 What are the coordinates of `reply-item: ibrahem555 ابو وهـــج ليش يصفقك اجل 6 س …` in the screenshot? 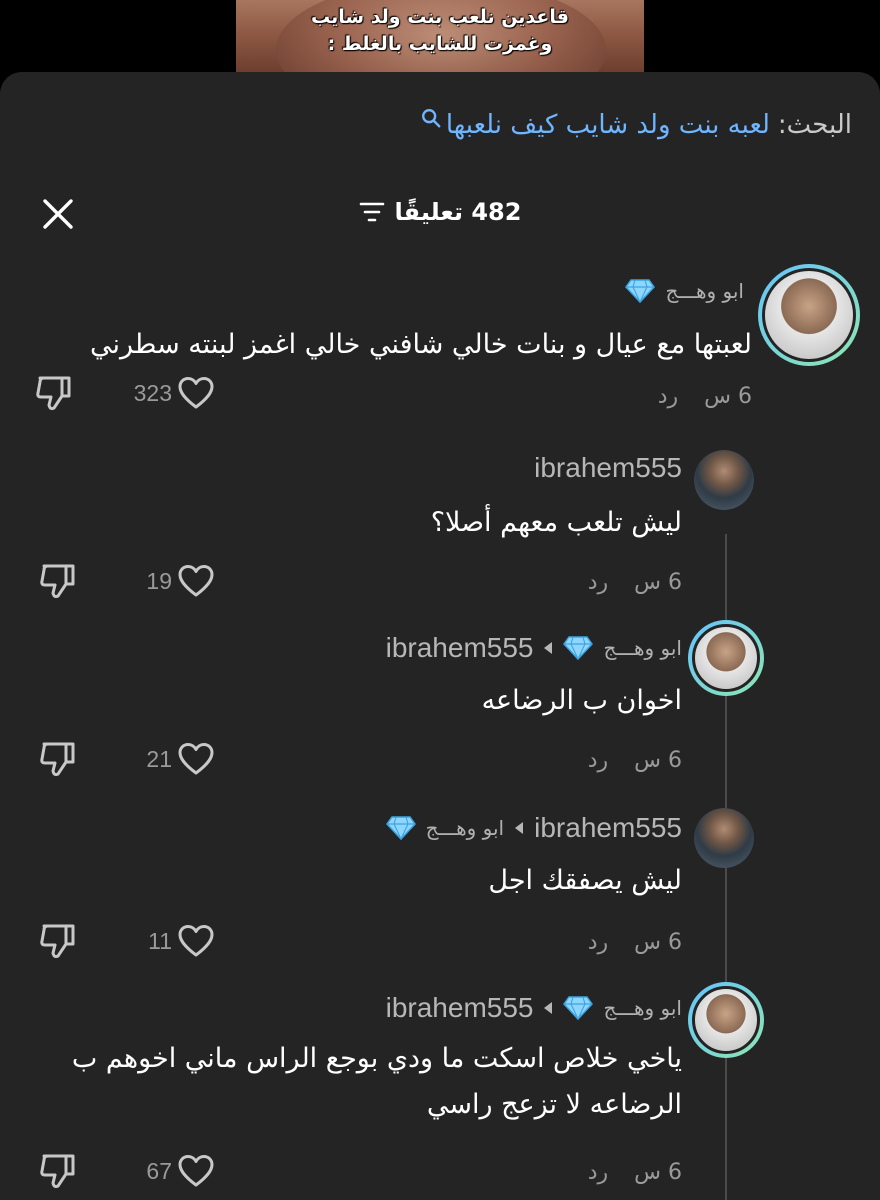 It's located at (440, 887).